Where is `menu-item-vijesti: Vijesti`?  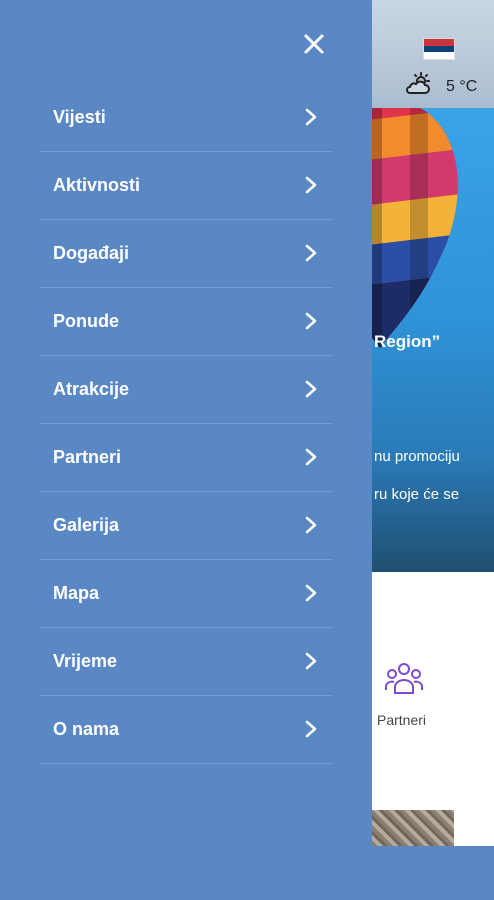
menu-item-vijesti: Vijesti is located at coordinates (186, 118).